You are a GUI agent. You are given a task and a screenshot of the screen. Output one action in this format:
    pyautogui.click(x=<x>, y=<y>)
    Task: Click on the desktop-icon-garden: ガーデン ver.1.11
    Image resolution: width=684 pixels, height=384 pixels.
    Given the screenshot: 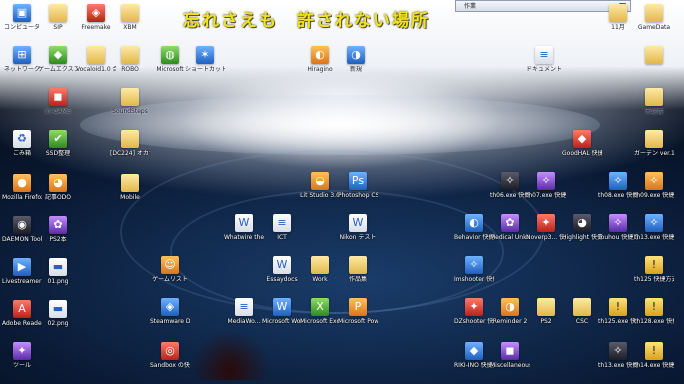 What is the action you would take?
    pyautogui.click(x=654, y=143)
    